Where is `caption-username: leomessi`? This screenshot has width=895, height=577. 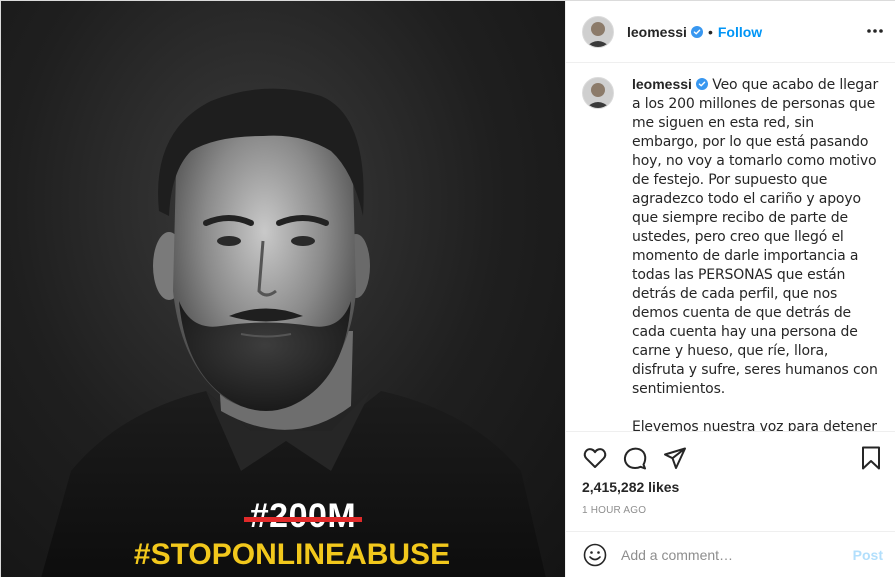 caption-username: leomessi is located at coordinates (662, 84).